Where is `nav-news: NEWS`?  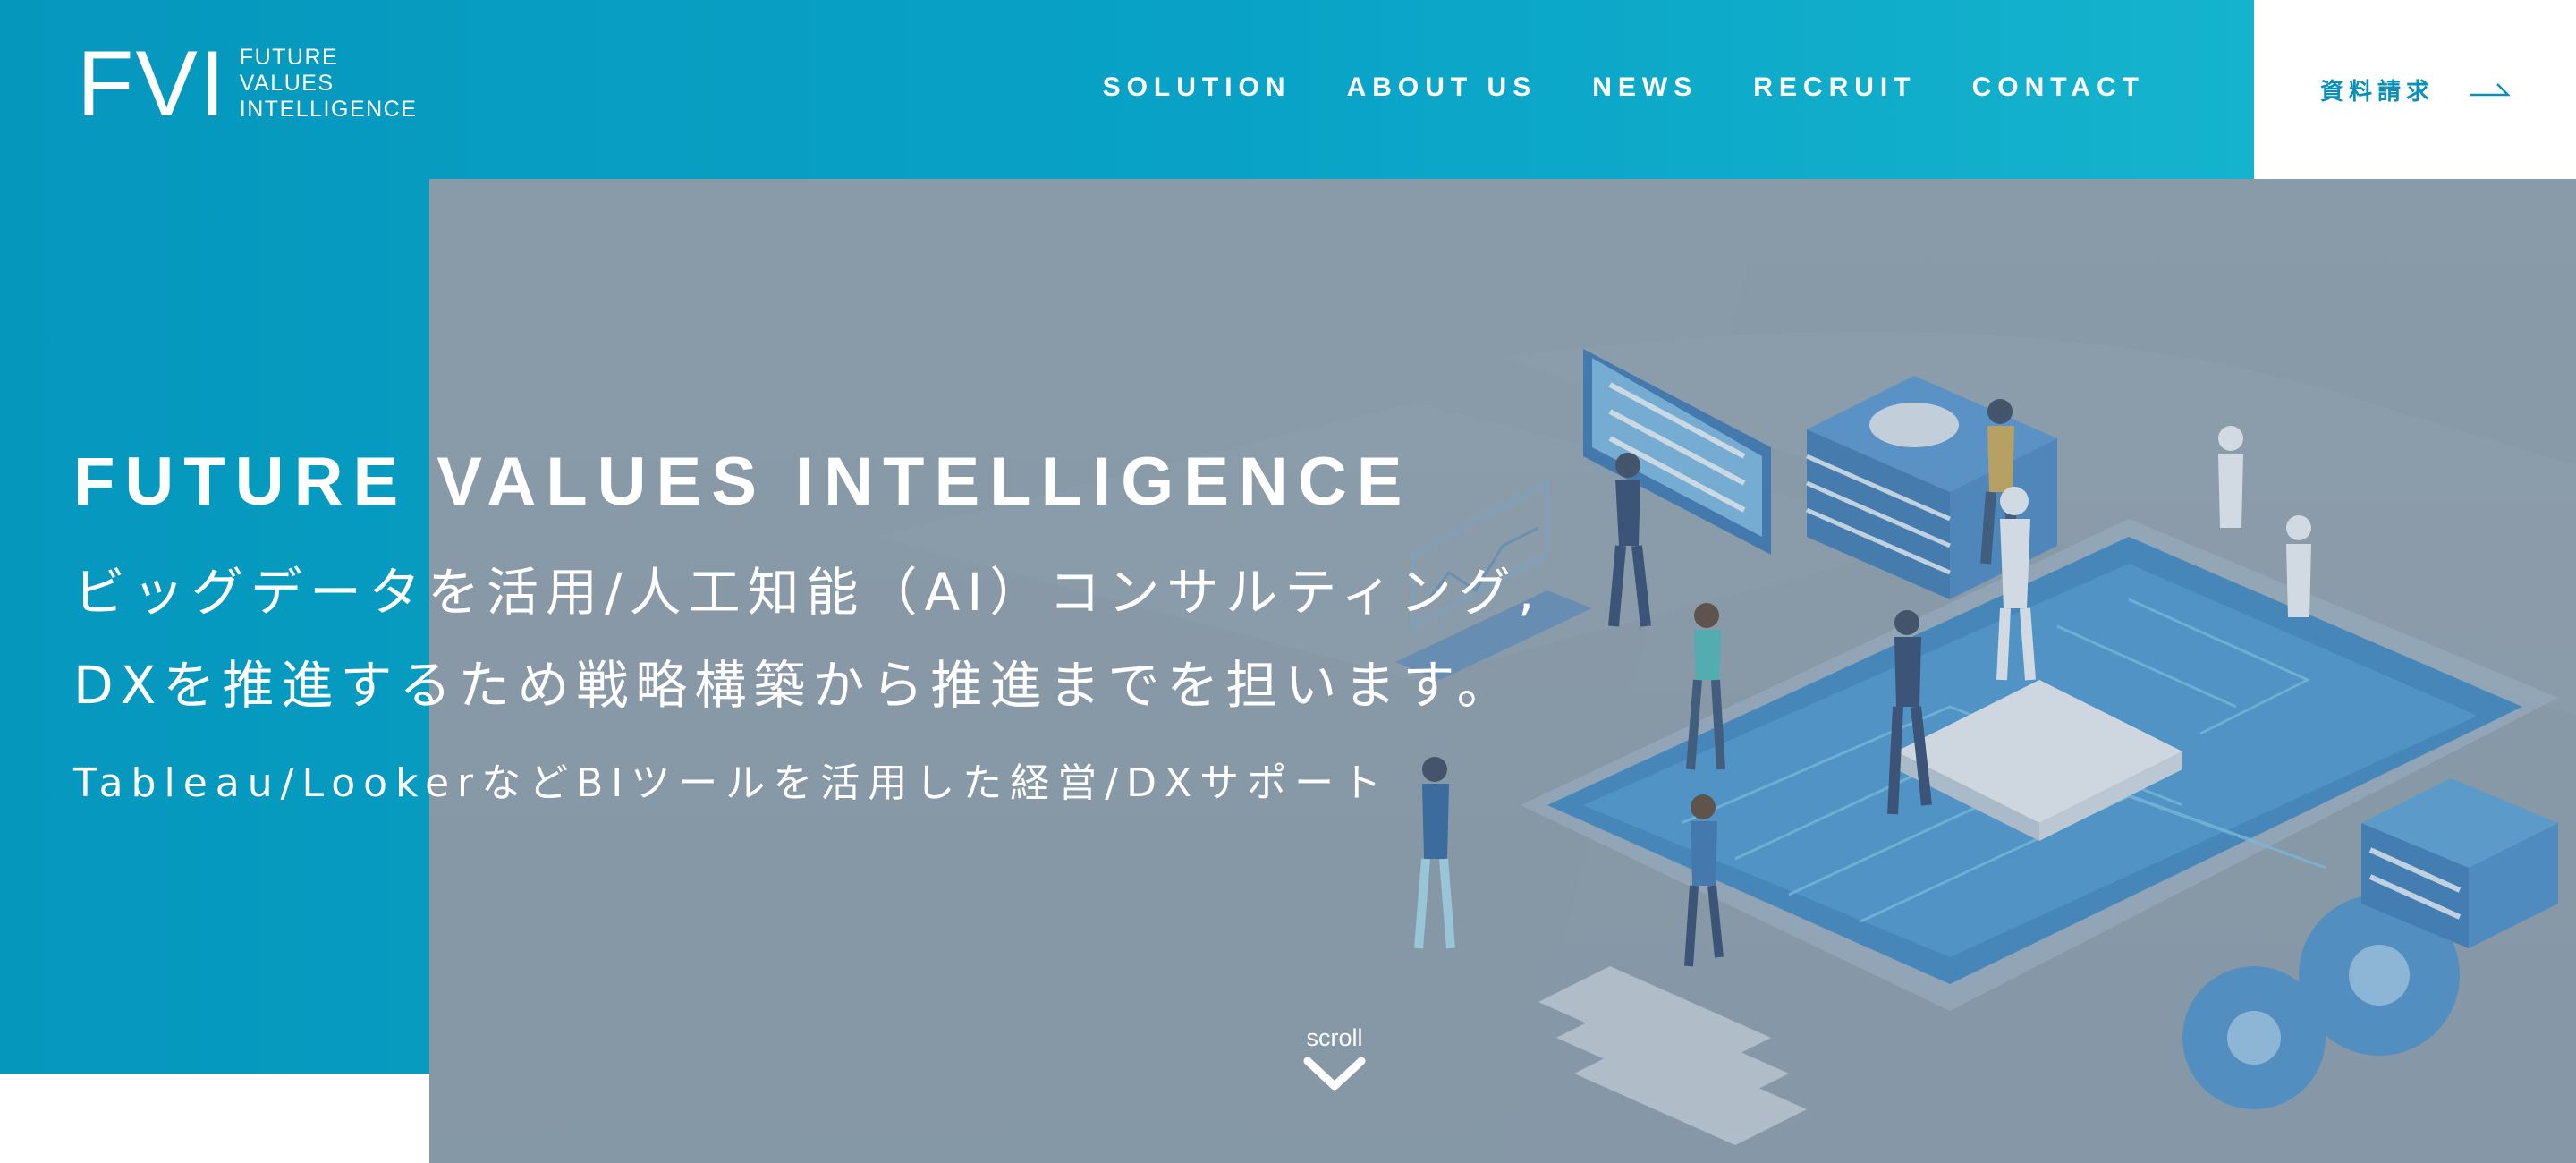
nav-news: NEWS is located at coordinates (1645, 88).